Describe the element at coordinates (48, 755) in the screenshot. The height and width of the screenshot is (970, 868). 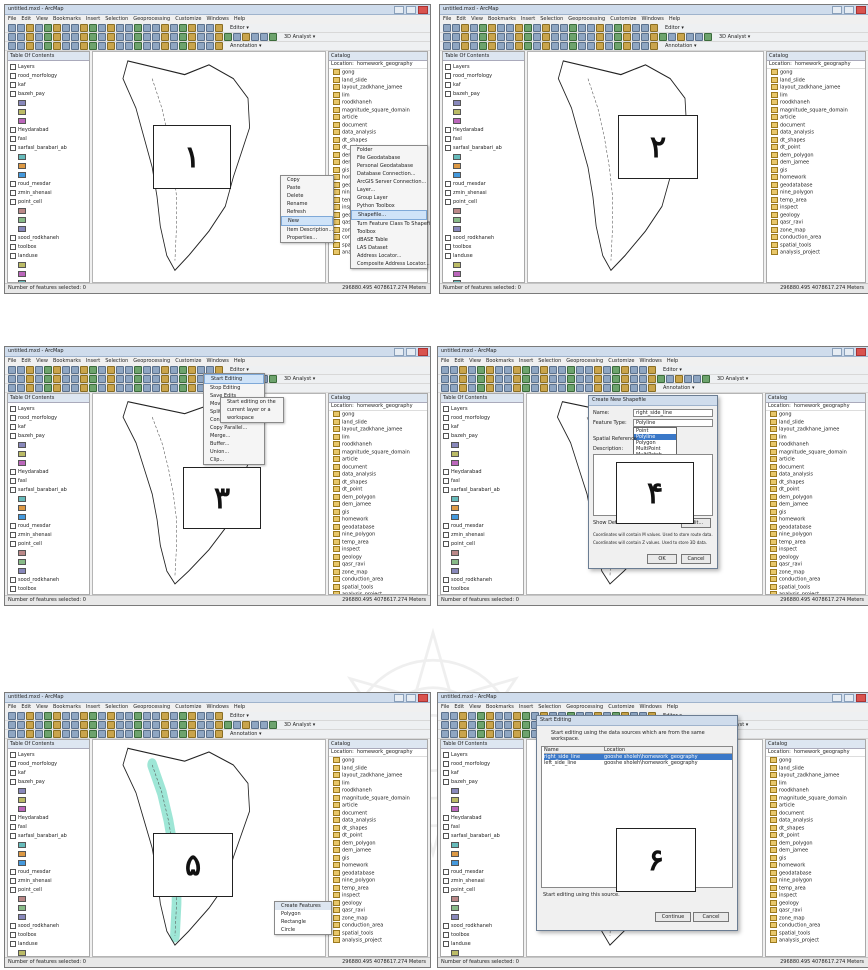
I see `toc-layers-root: Layers` at that location.